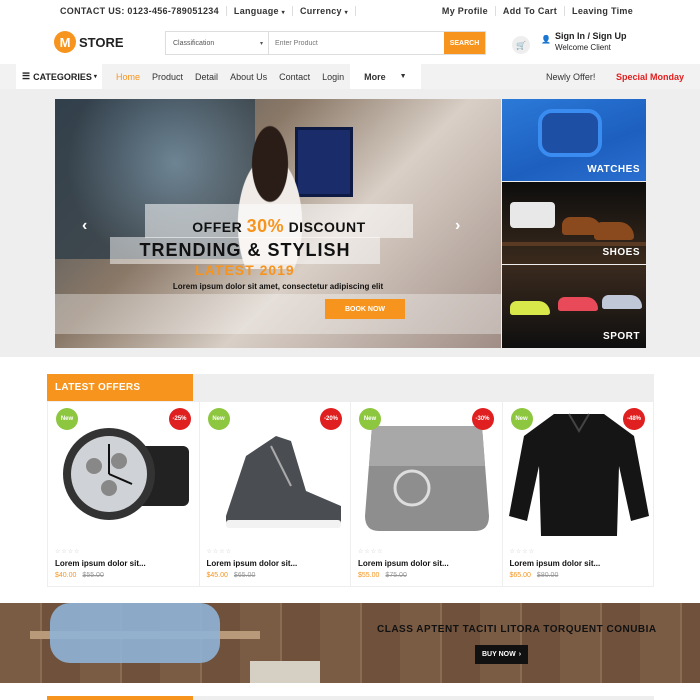 This screenshot has height=700, width=700. What do you see at coordinates (621, 336) in the screenshot?
I see `sport-label: SPORT` at bounding box center [621, 336].